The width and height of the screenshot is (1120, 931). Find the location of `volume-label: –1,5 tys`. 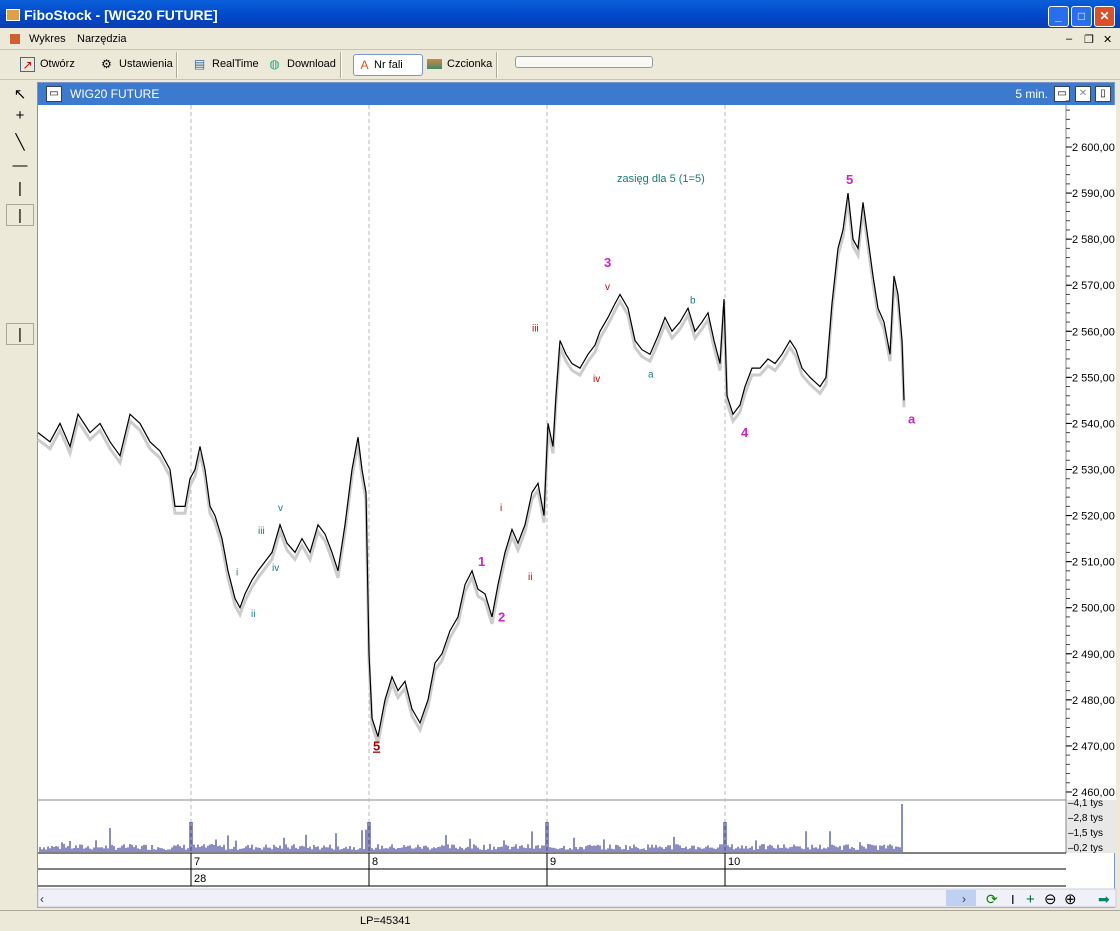

volume-label: –1,5 tys is located at coordinates (1085, 833).